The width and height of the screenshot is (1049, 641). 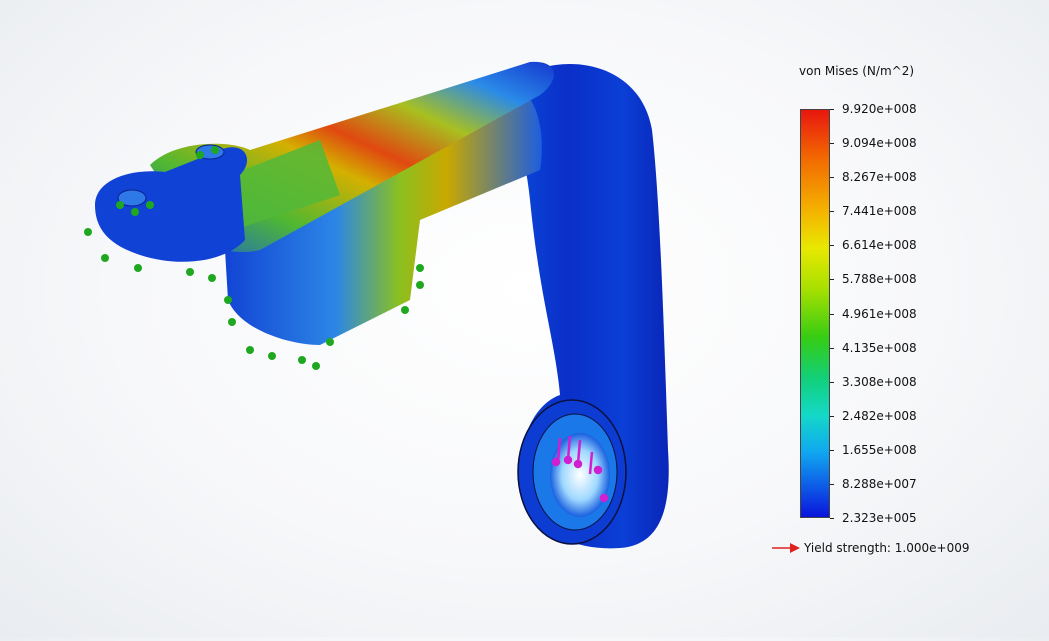 What do you see at coordinates (879, 211) in the screenshot?
I see `legend-tick-label: 7.441e+008` at bounding box center [879, 211].